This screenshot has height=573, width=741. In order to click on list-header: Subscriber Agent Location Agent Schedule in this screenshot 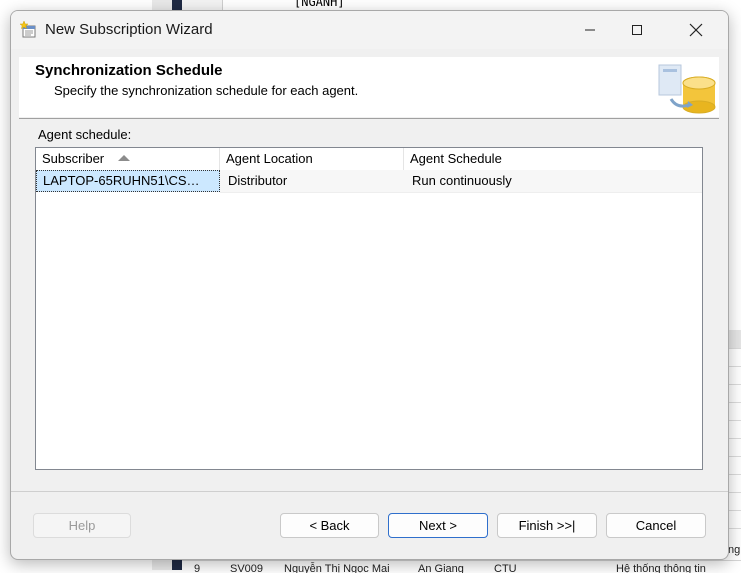, I will do `click(369, 159)`.